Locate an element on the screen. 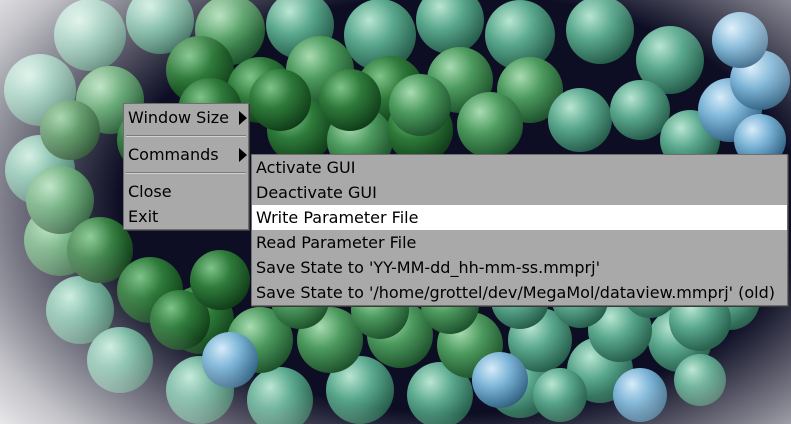  menu-item-label: Close is located at coordinates (150, 191).